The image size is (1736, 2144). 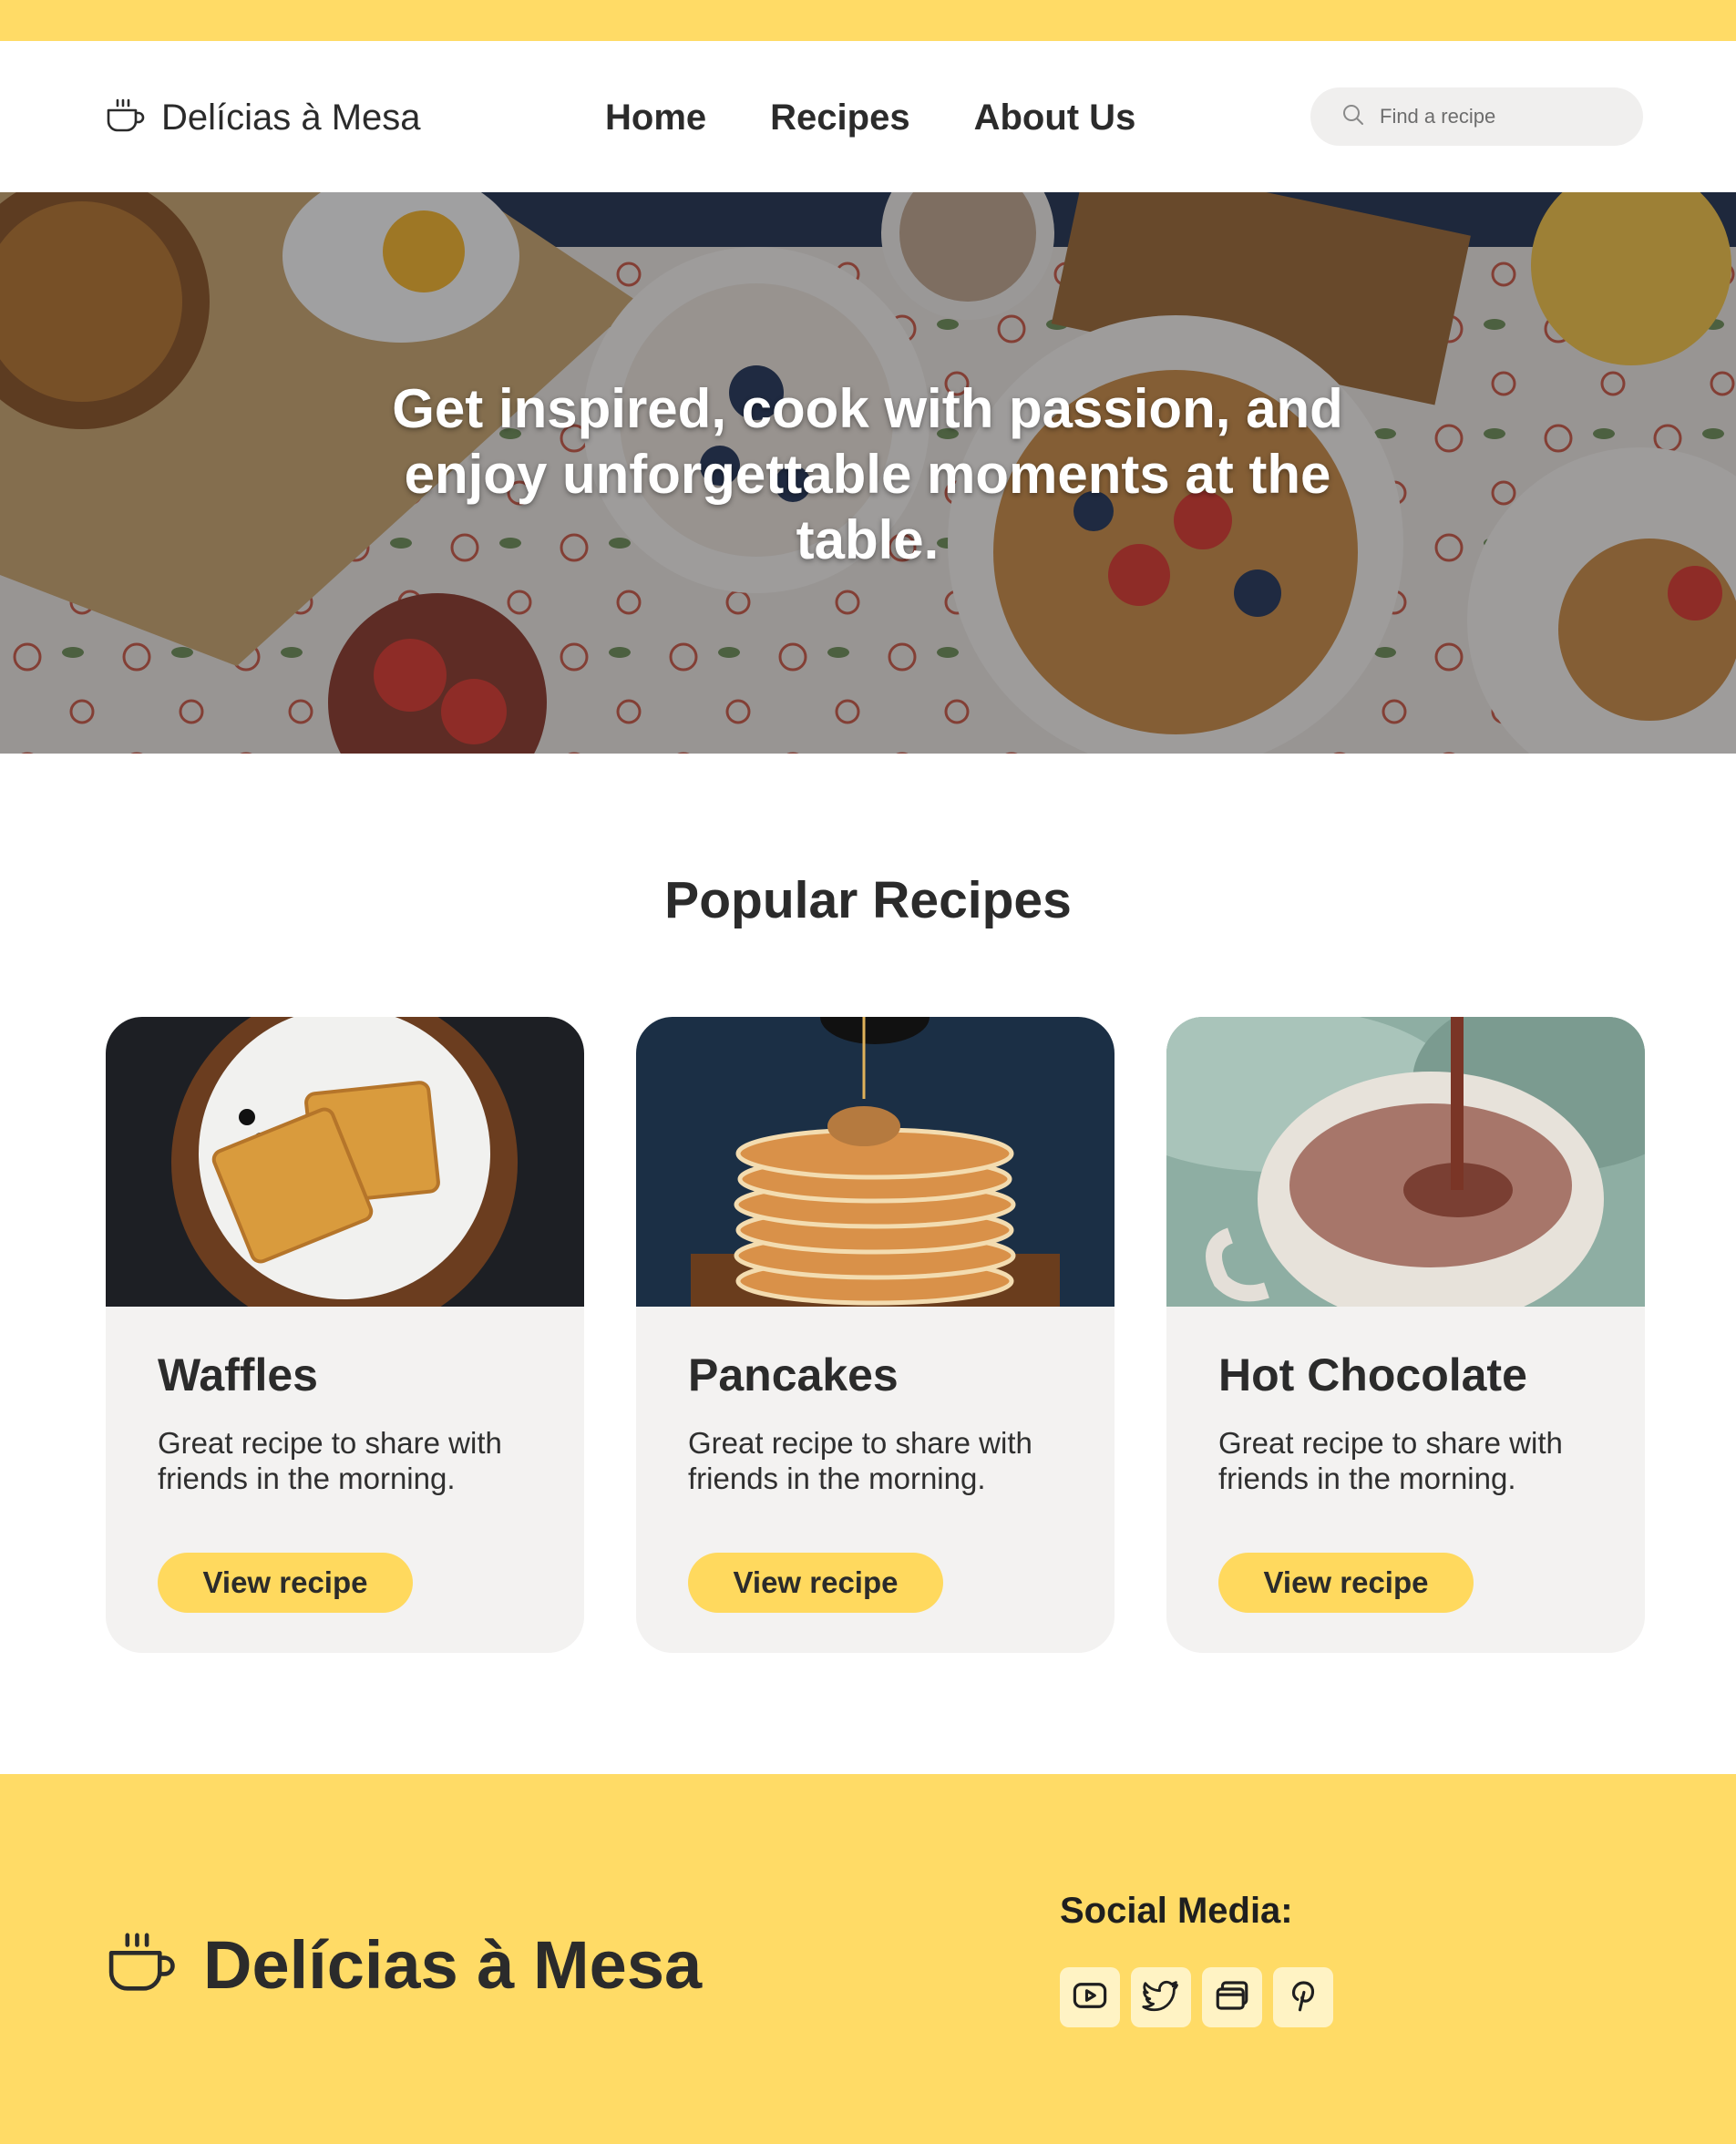 I want to click on brand-name: Delícias à Mesa, so click(x=291, y=117).